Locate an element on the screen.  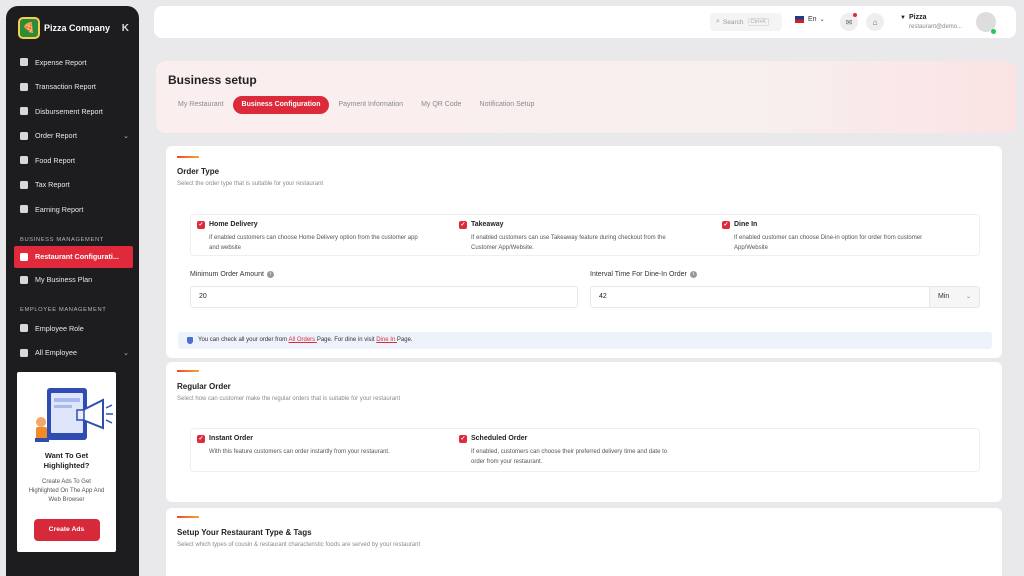
instant-order-checkbox: ✓ is located at coordinates (201, 439).